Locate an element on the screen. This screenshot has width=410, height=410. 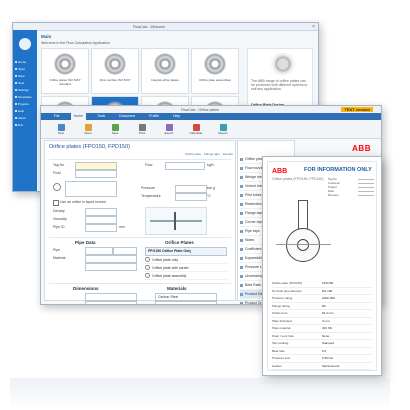
sidebar-item: Settings is located at coordinates (25, 89).